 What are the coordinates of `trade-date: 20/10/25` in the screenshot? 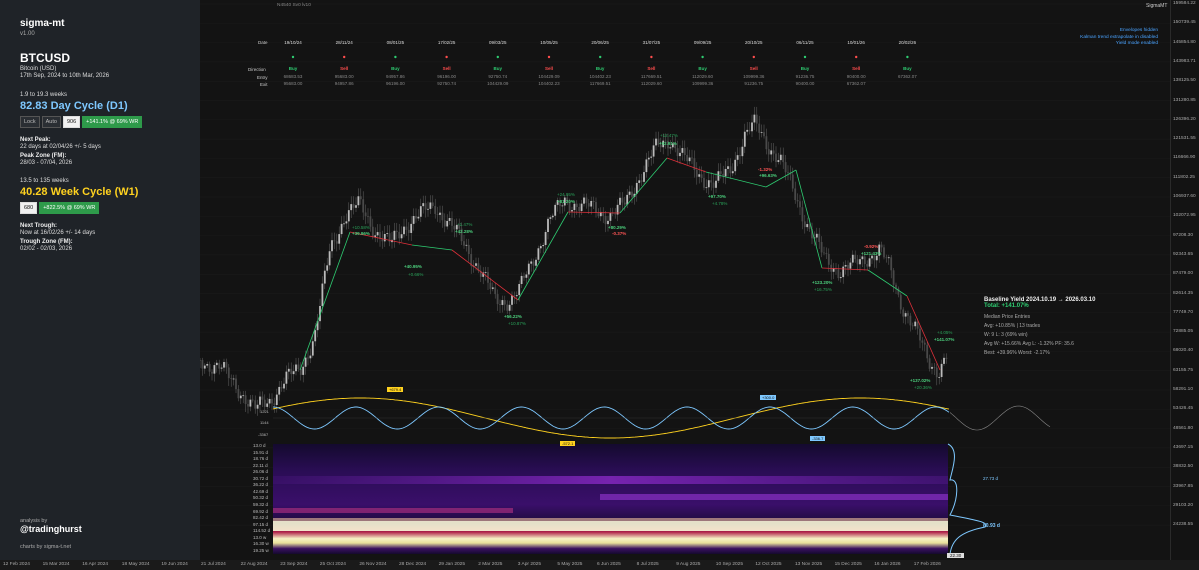 It's located at (754, 42).